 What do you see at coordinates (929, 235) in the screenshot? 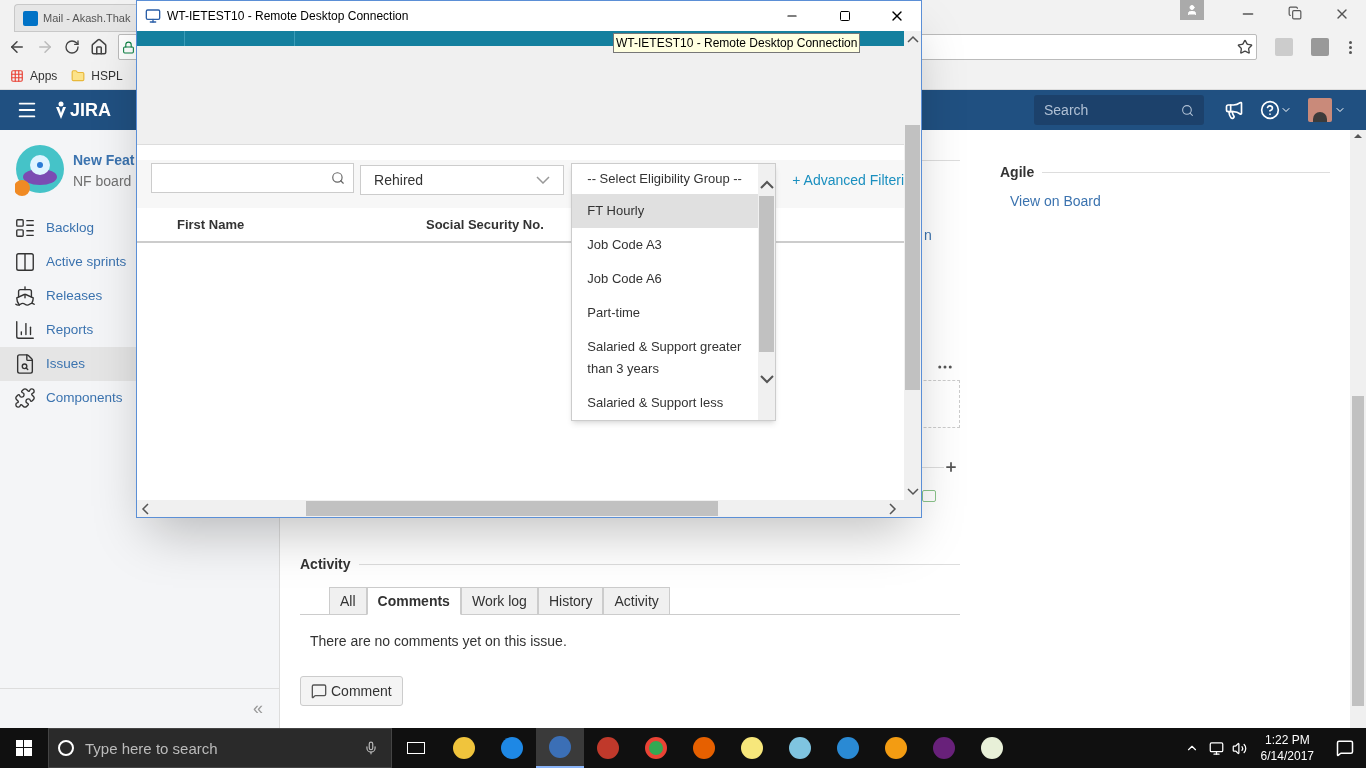
I see `link-fragment: n` at bounding box center [929, 235].